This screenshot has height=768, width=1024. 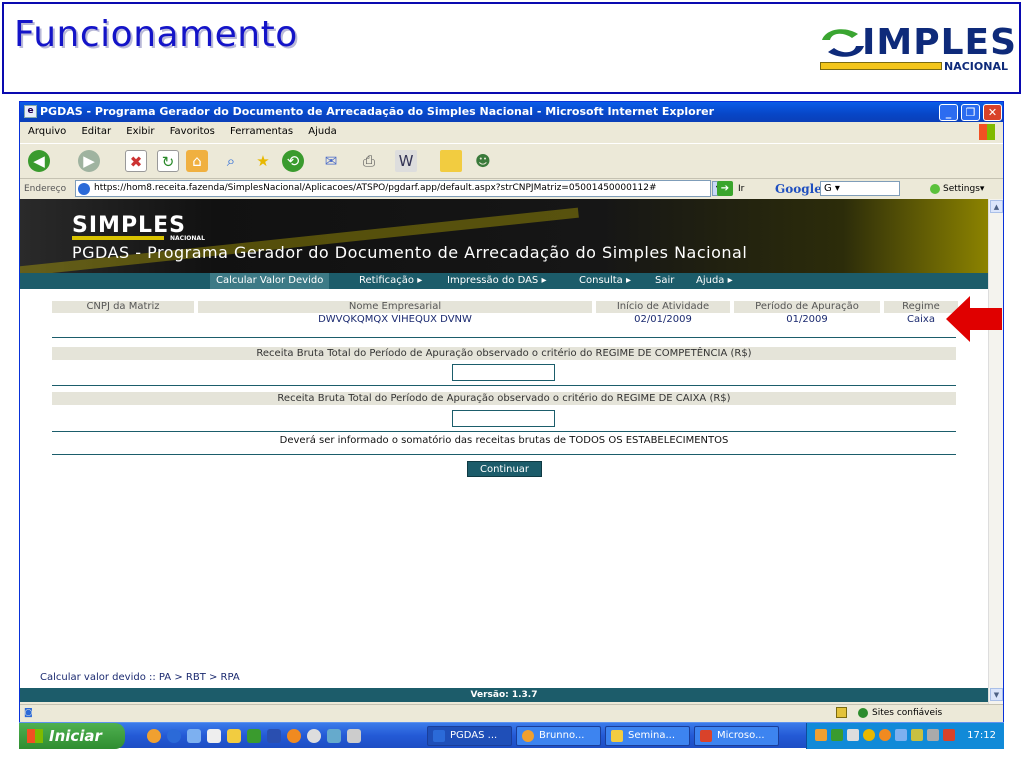 What do you see at coordinates (72, 736) in the screenshot?
I see `start-button: Iniciar` at bounding box center [72, 736].